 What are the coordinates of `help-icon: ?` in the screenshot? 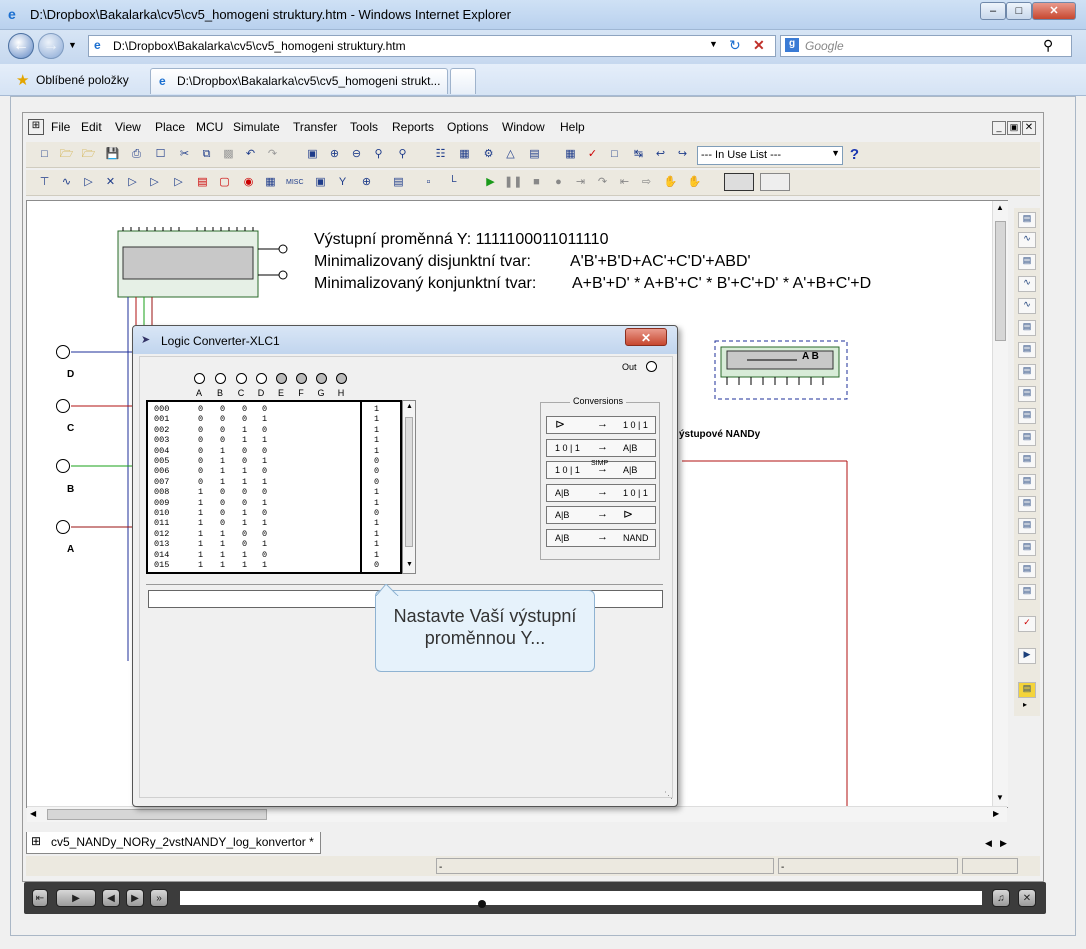 It's located at (854, 154).